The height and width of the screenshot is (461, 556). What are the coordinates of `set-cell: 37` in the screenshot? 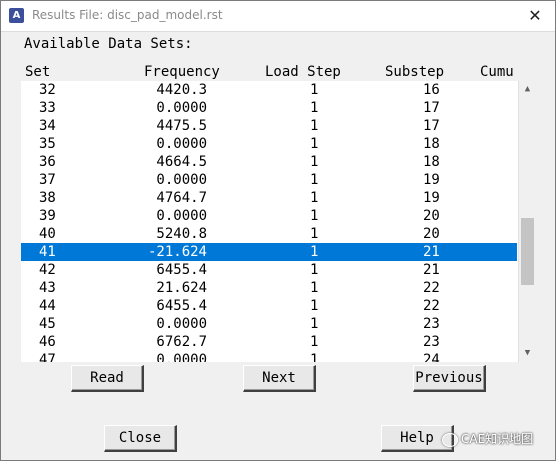 It's located at (47, 180).